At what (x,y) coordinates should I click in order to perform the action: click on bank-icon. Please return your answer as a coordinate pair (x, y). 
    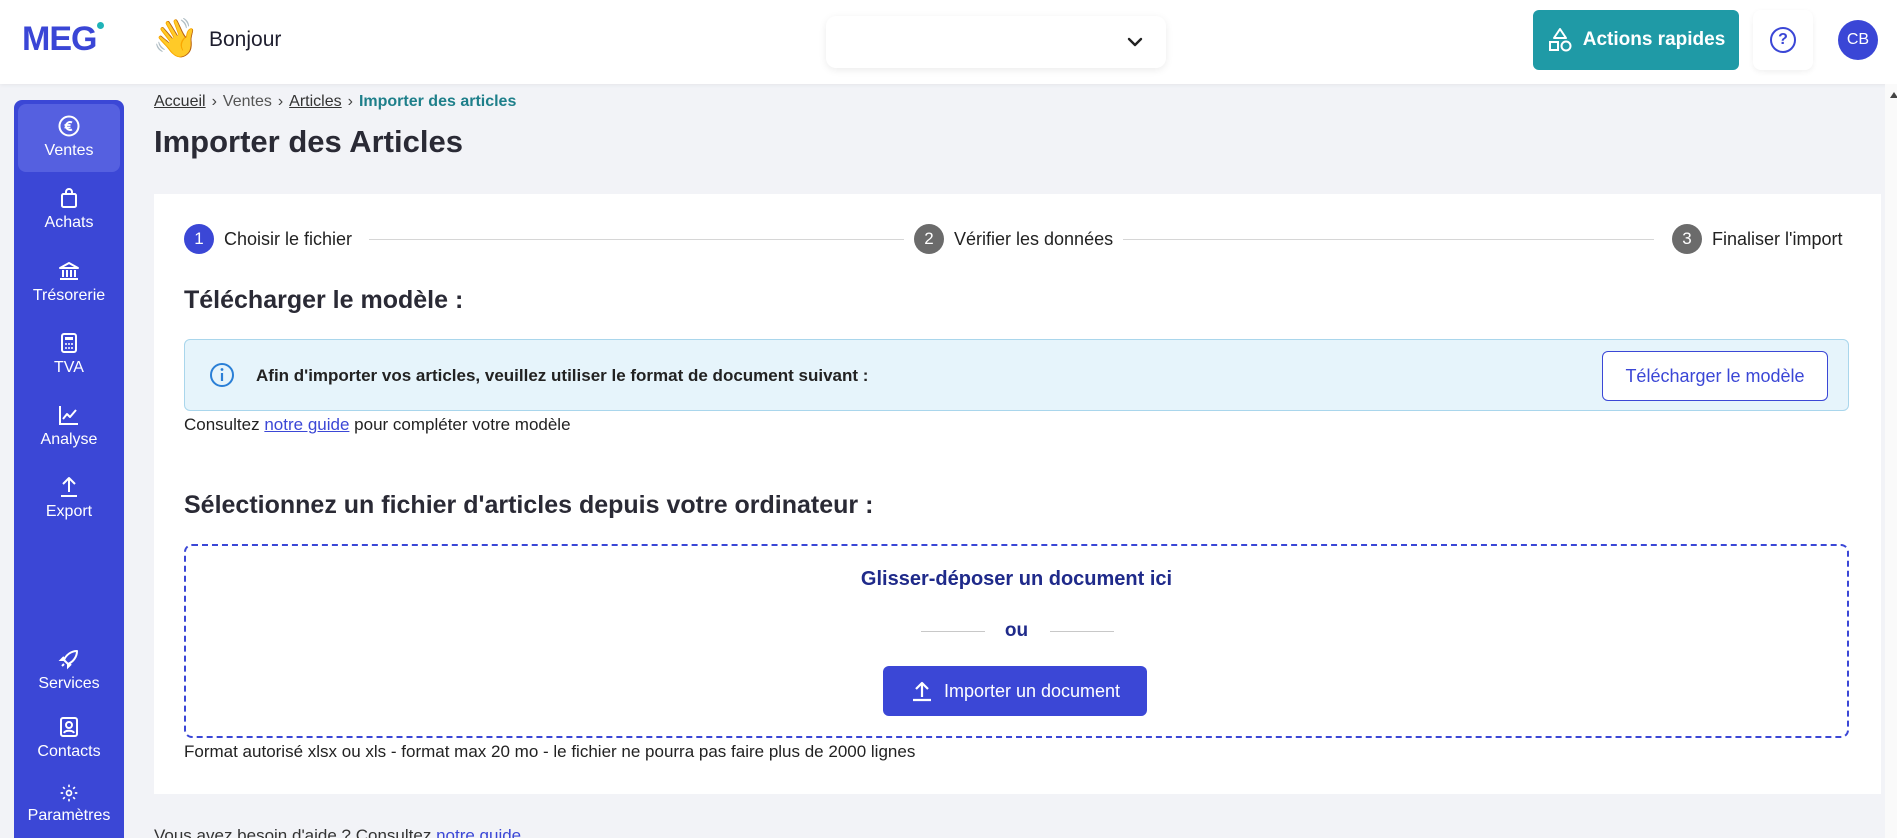
    Looking at the image, I should click on (69, 271).